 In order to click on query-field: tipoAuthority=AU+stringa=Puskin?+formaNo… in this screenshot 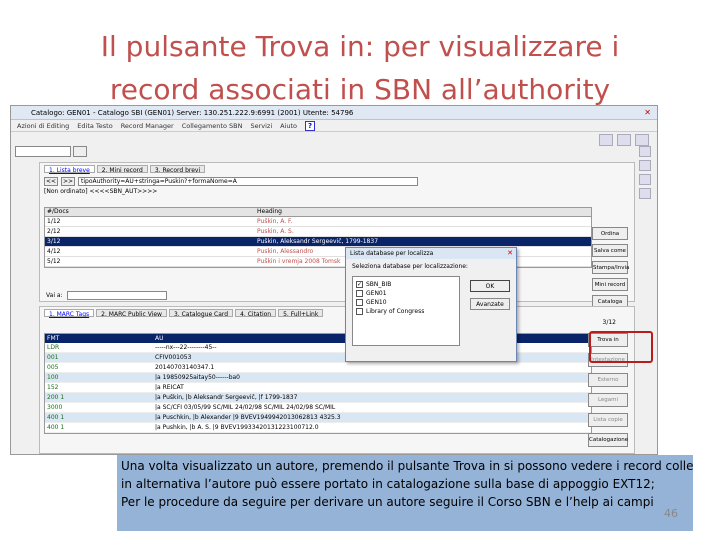, I will do `click(248, 181)`.